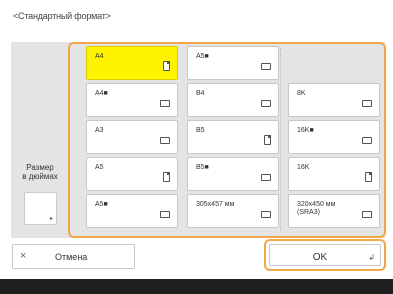  I want to click on size-label: 305x457 мм, so click(215, 204).